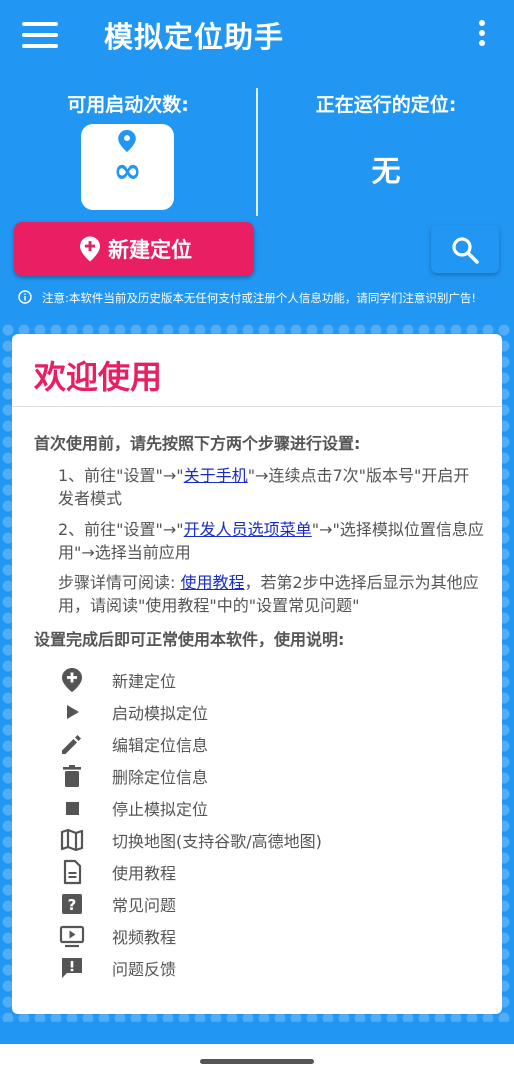 The width and height of the screenshot is (514, 1080). What do you see at coordinates (160, 809) in the screenshot?
I see `help-label: 停止模拟定位` at bounding box center [160, 809].